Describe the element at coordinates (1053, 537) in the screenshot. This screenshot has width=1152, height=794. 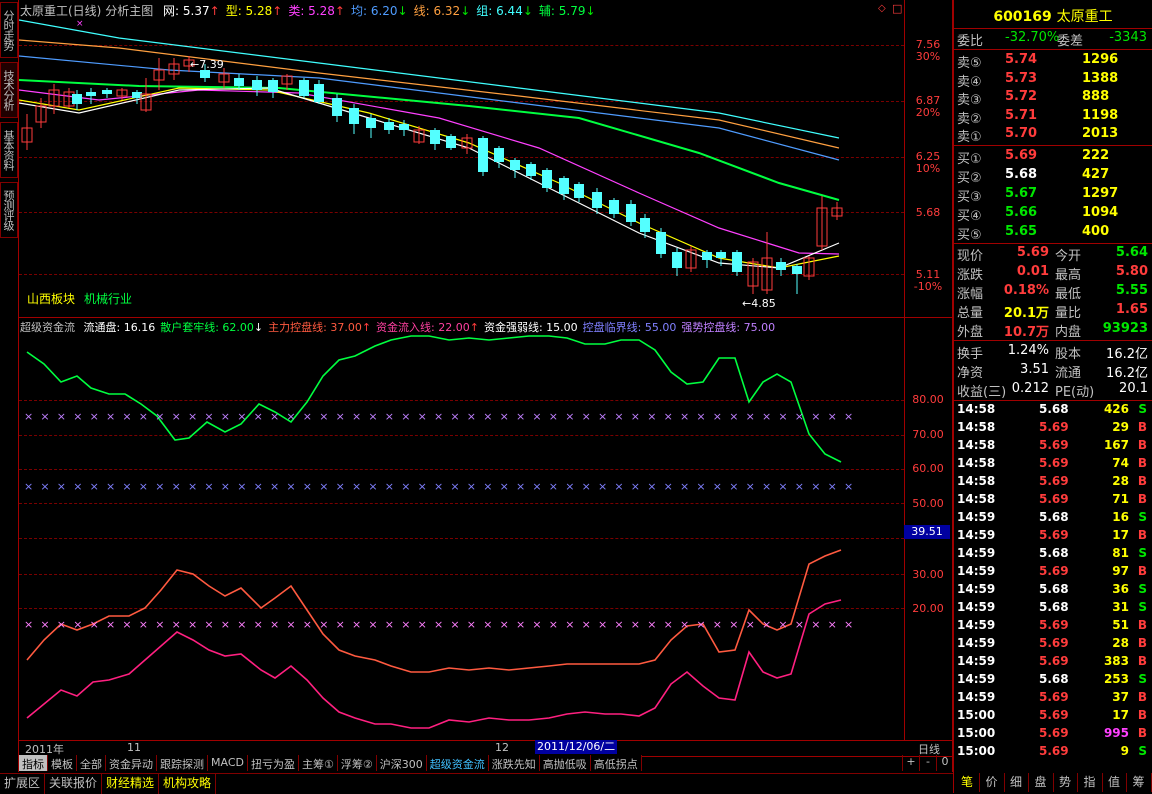
I see `tick-row: 14:59 5.69 17 B` at that location.